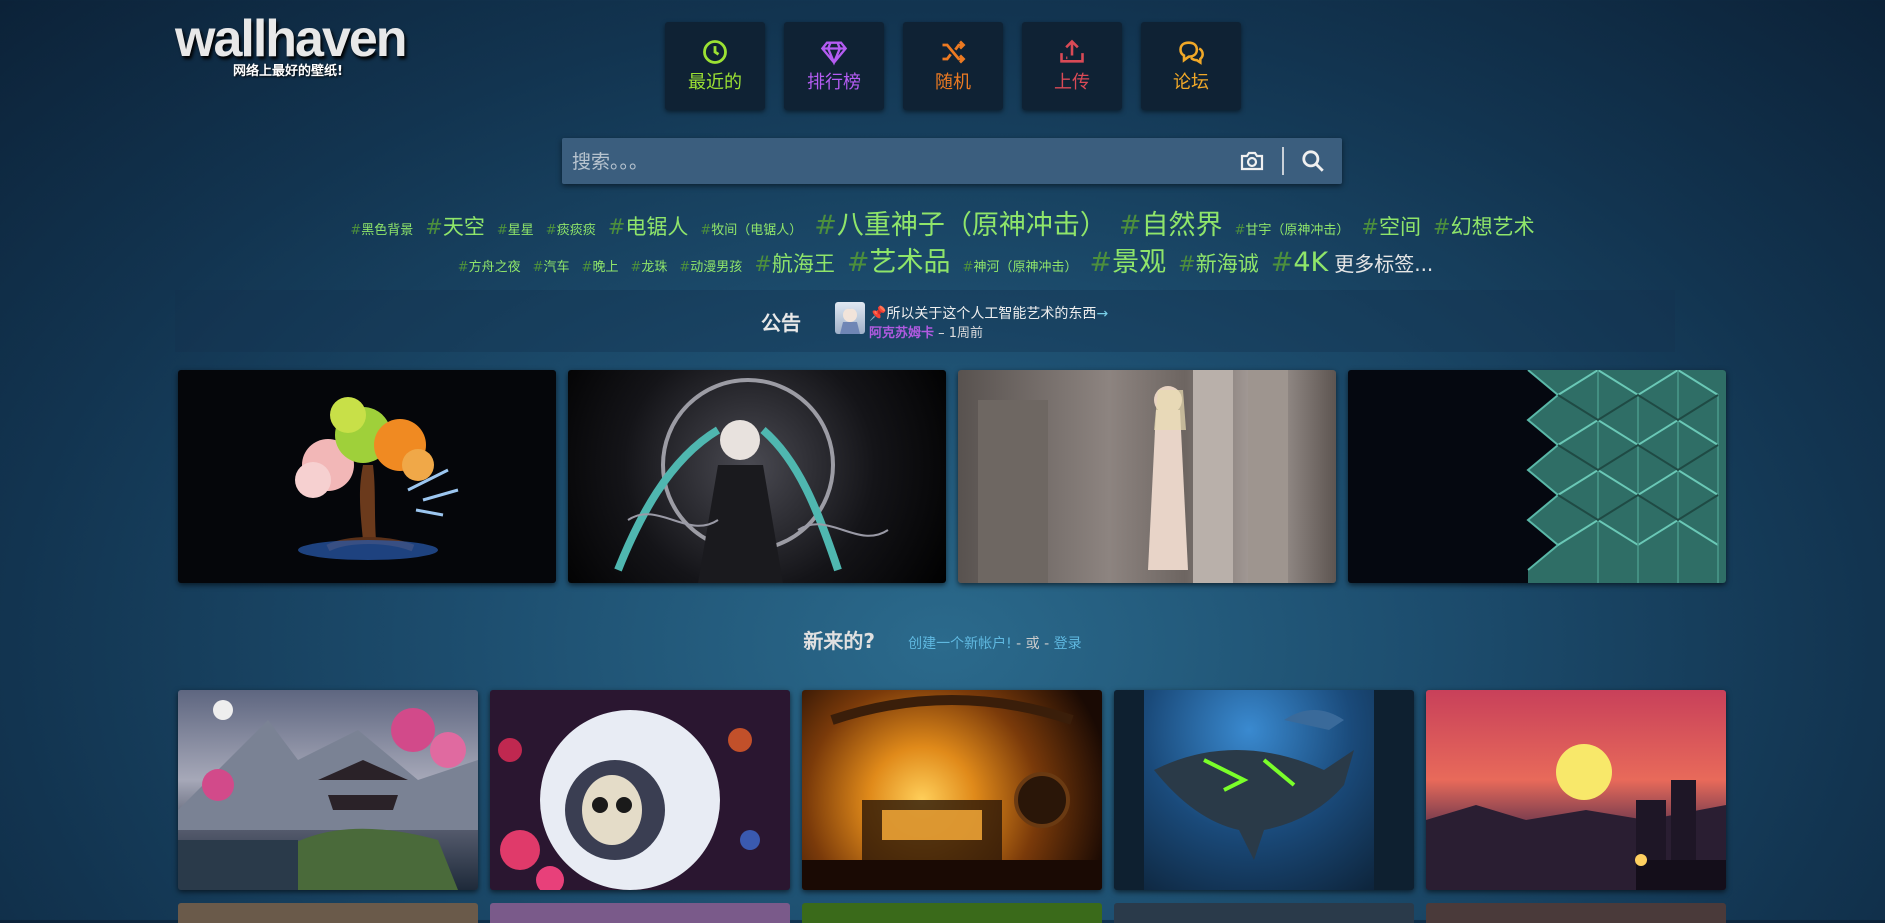 Image resolution: width=1885 pixels, height=923 pixels. Describe the element at coordinates (834, 66) in the screenshot. I see `nav-toplist-button: 排行榜` at that location.